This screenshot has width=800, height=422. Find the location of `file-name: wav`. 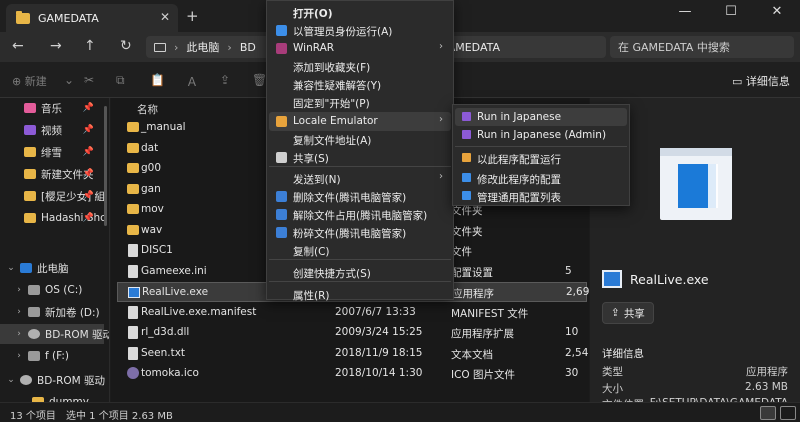

file-name: wav is located at coordinates (152, 229).